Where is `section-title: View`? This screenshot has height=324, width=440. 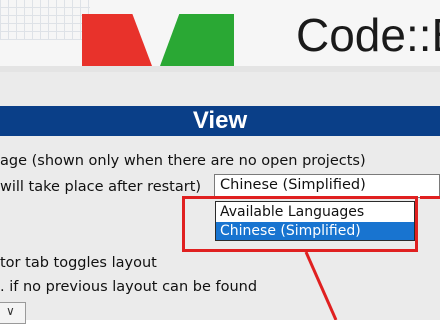
section-title: View is located at coordinates (220, 120).